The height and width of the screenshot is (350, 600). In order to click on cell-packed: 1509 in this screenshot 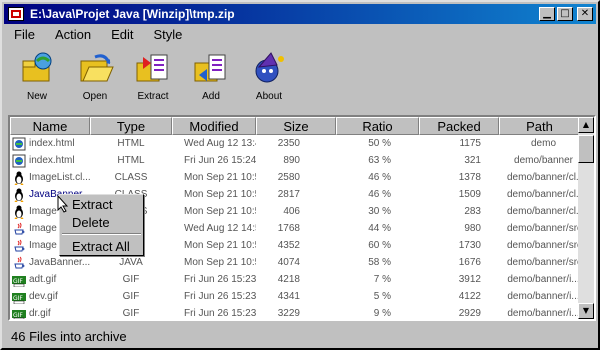, I will do `click(469, 194)`.